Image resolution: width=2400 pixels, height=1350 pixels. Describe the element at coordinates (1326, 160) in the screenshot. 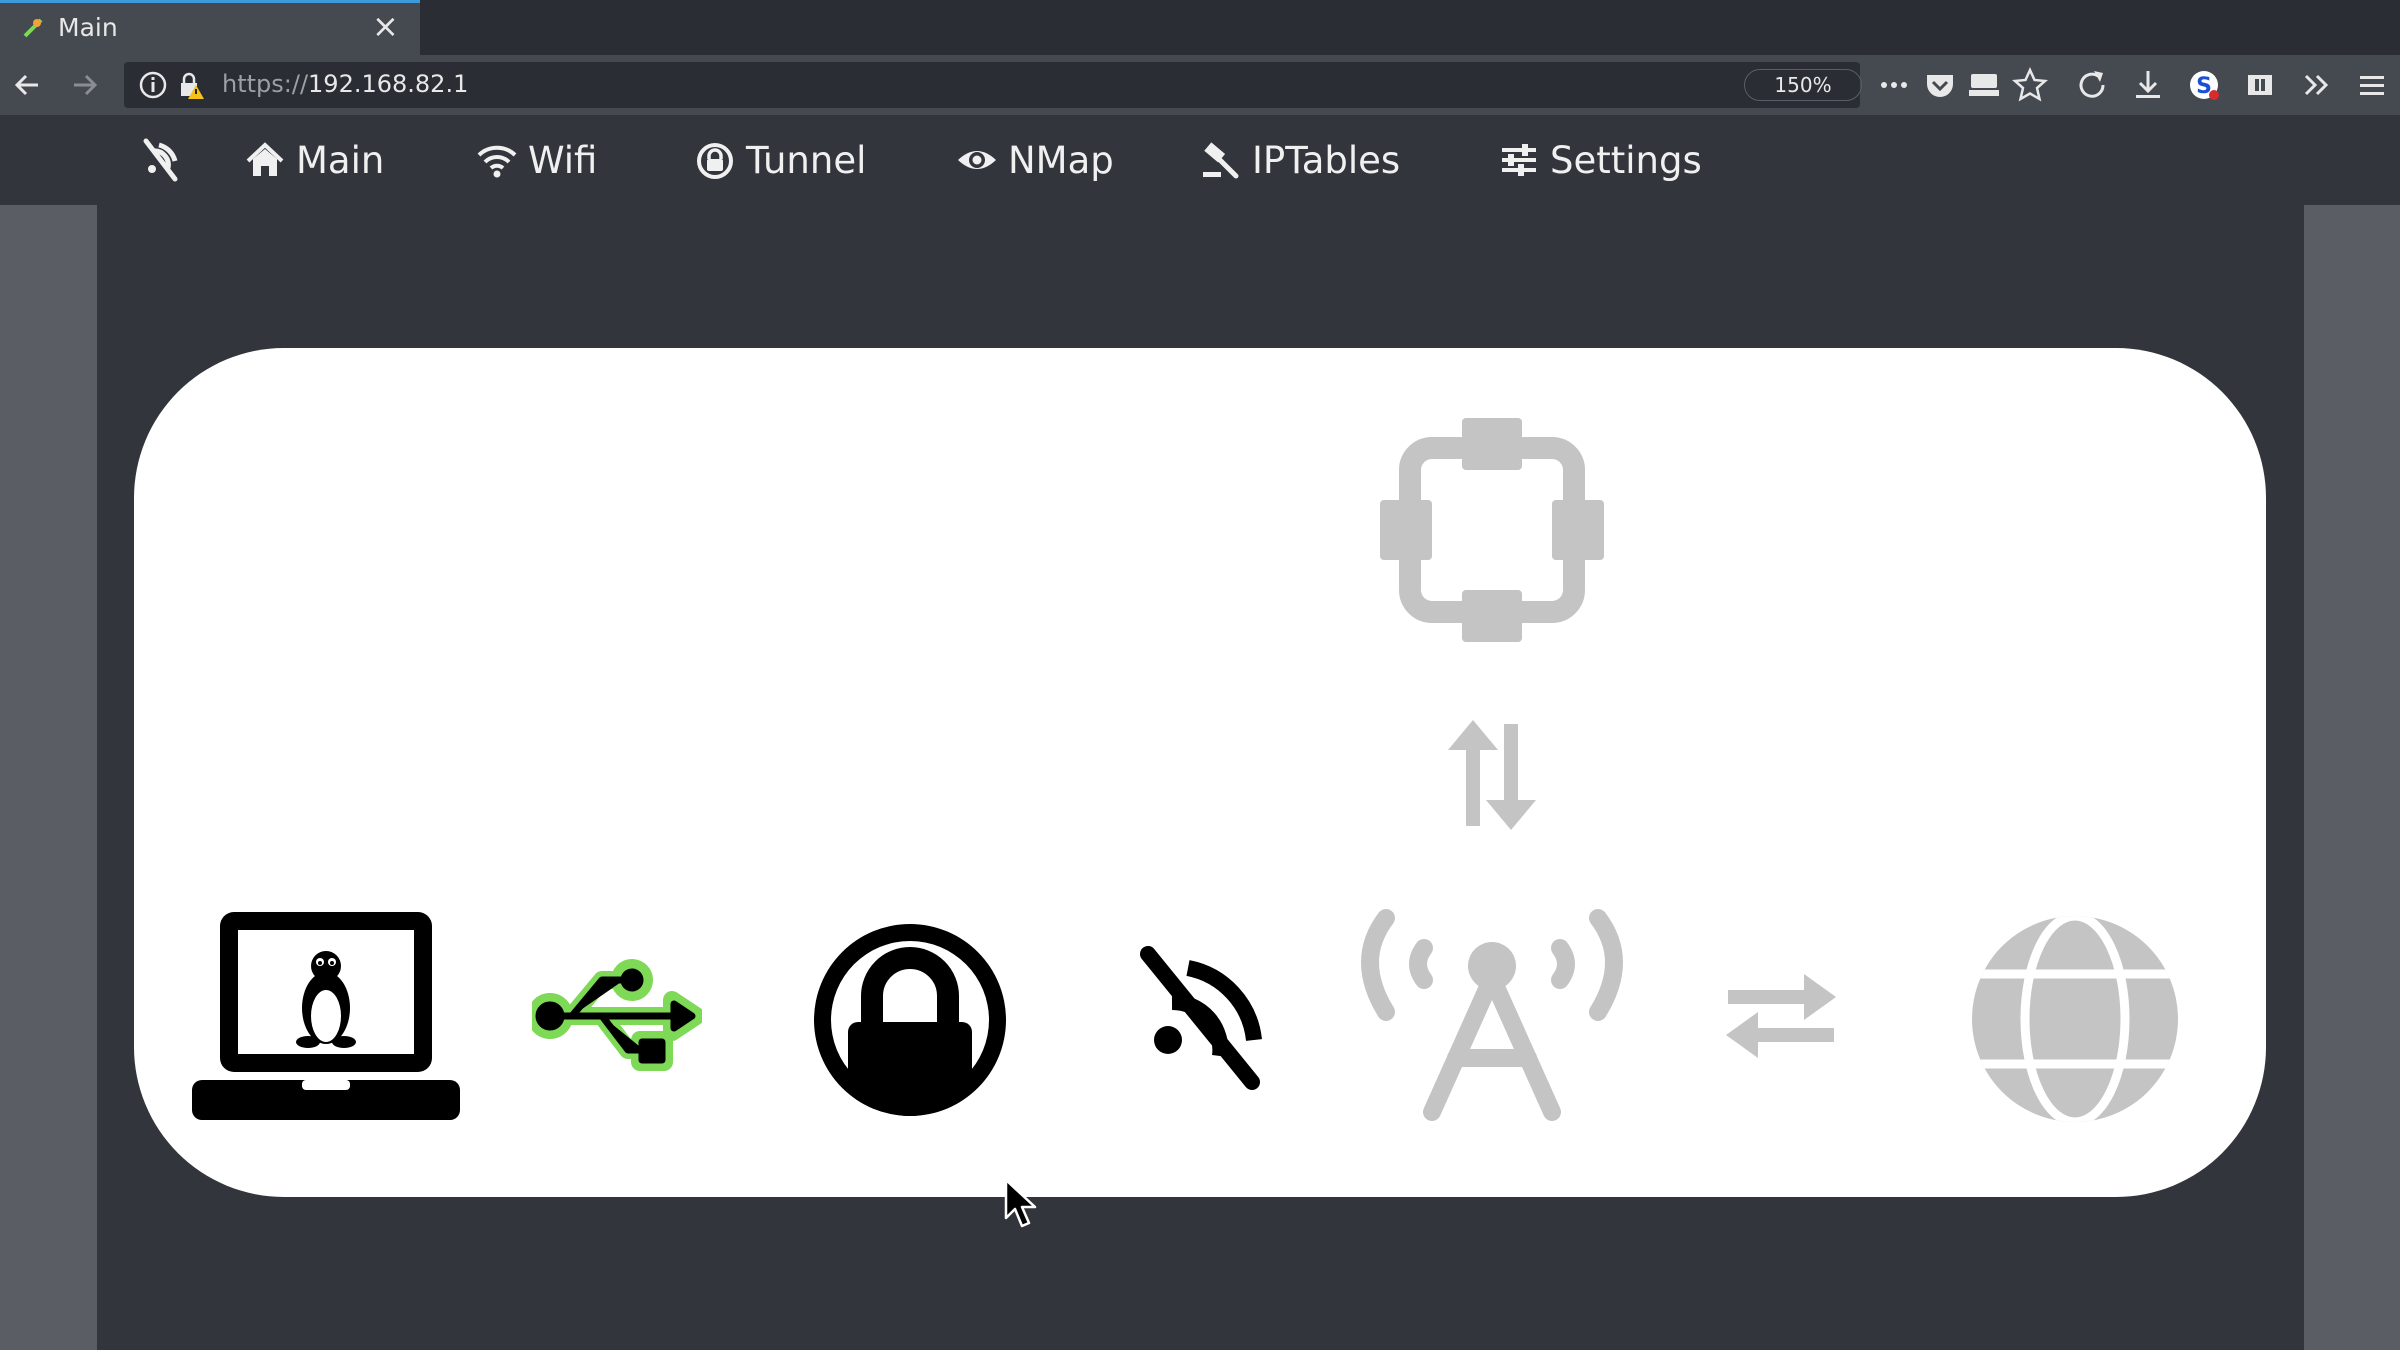

I see `nav-item-label: IPTables` at that location.